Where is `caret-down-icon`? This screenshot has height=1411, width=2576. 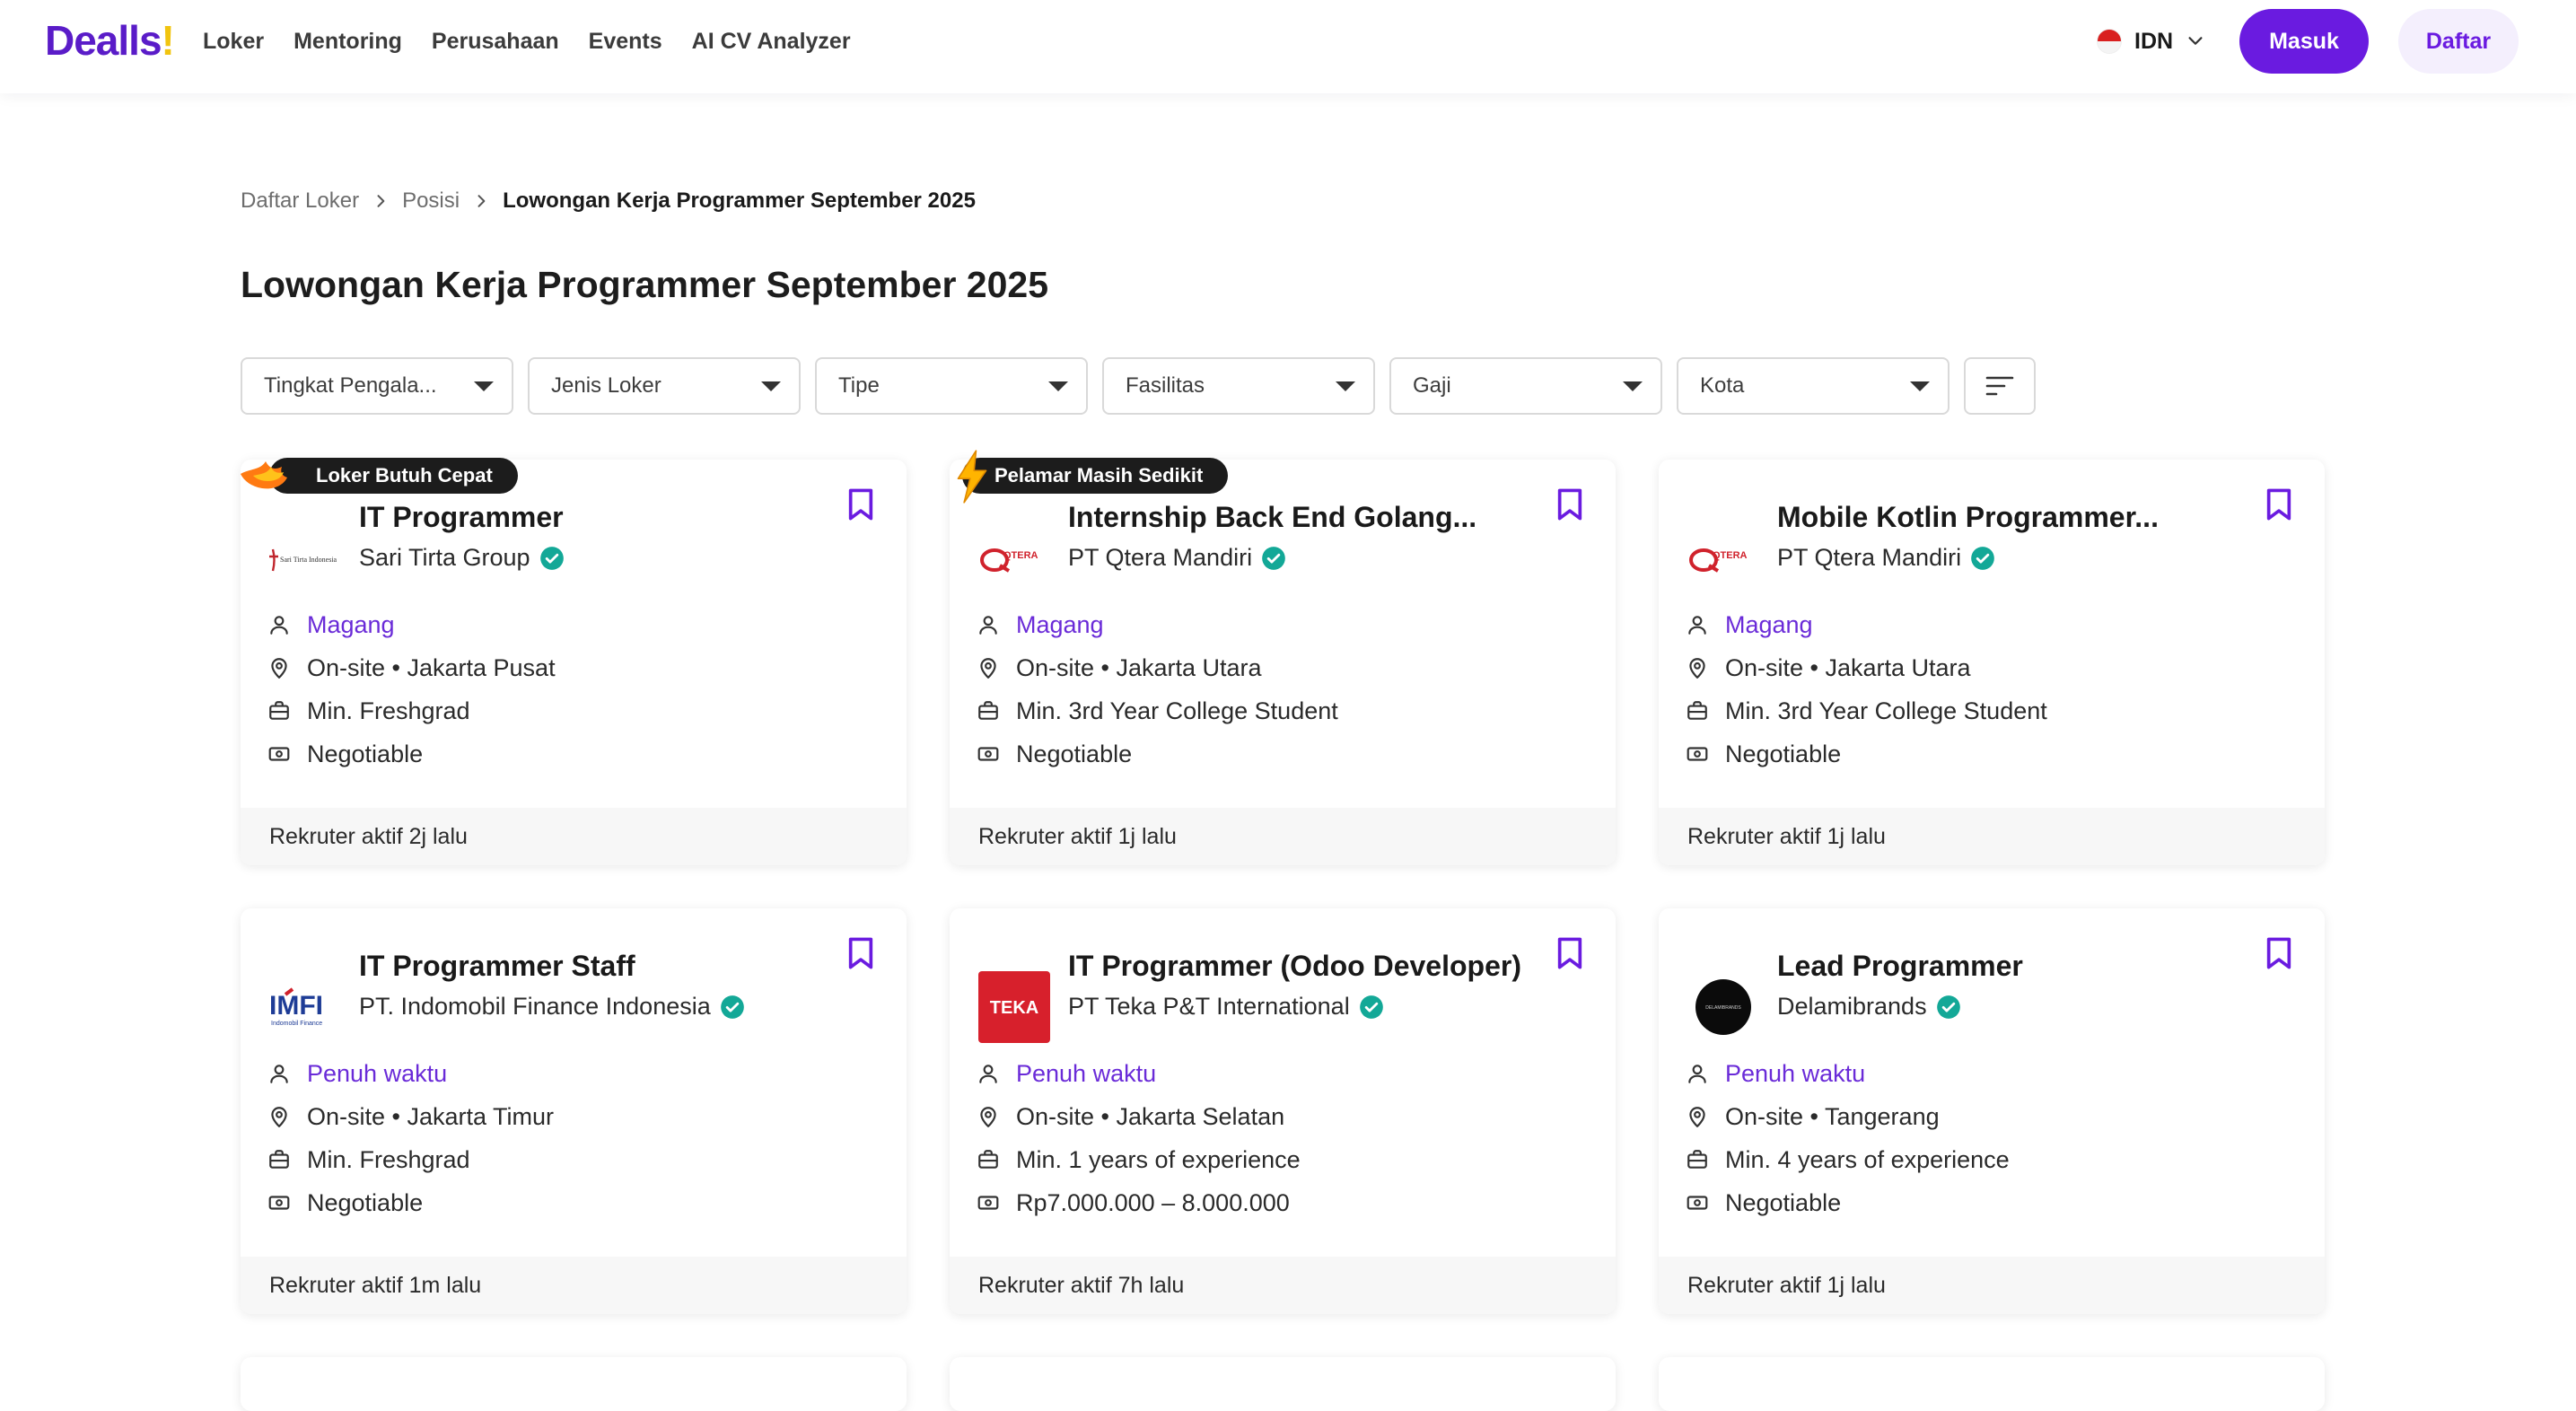
caret-down-icon is located at coordinates (1058, 386).